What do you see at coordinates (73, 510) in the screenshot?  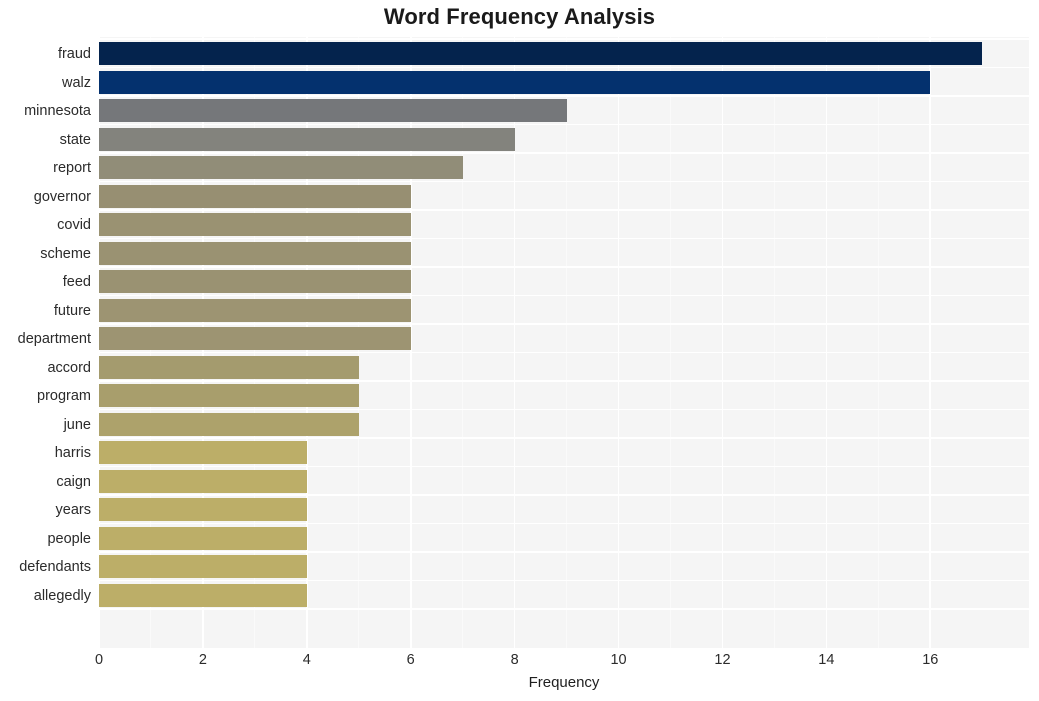 I see `y-tick-label-years: years` at bounding box center [73, 510].